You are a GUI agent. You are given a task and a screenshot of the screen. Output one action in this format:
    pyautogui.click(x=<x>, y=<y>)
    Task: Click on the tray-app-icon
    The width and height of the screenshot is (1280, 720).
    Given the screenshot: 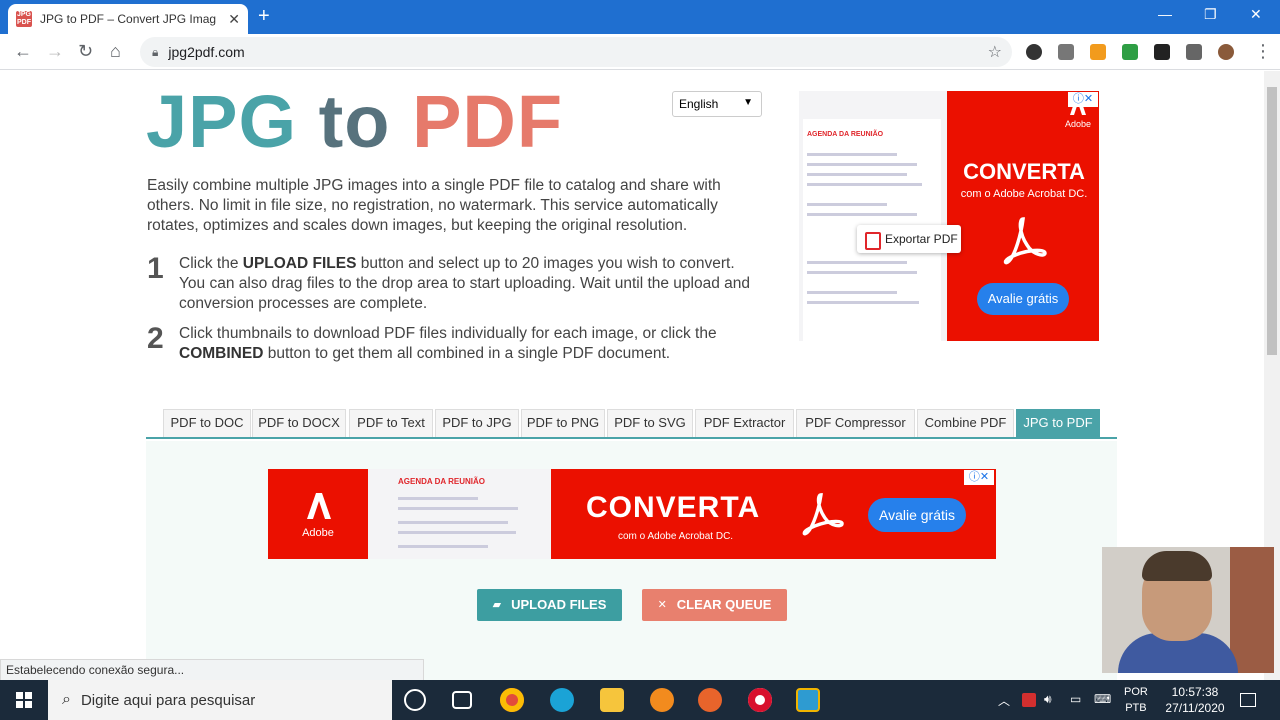 What is the action you would take?
    pyautogui.click(x=1029, y=700)
    